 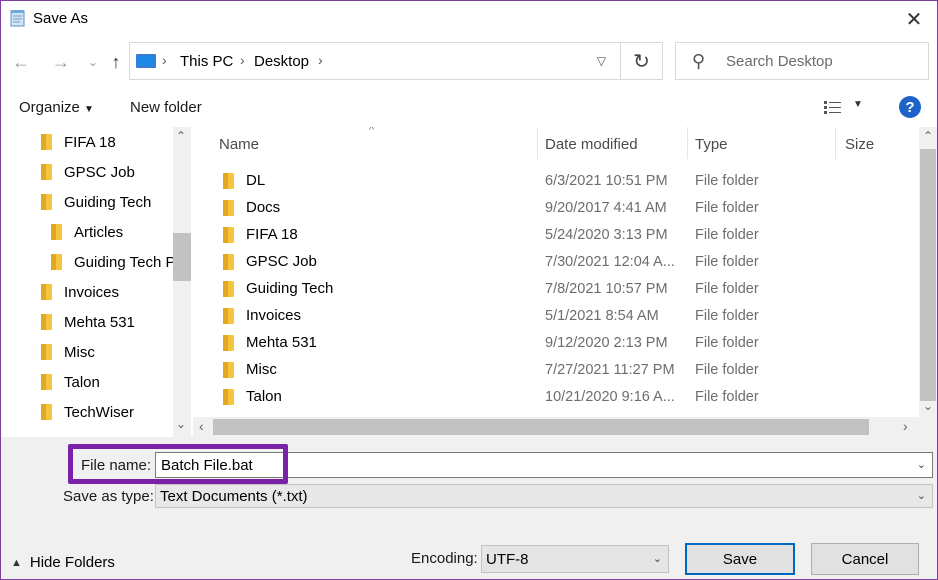 I want to click on table-row: Invoices 5/1/2021 8:54 AM File folder, so click(x=556, y=316).